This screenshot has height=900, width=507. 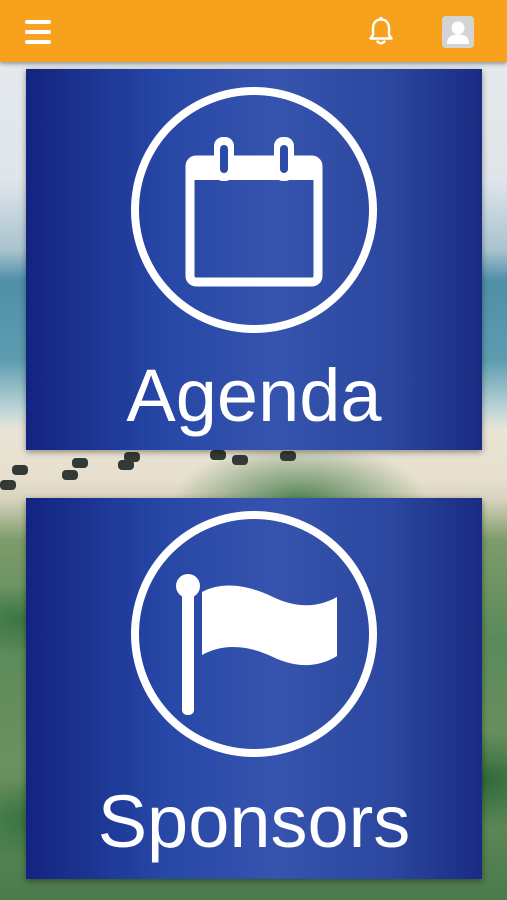 What do you see at coordinates (254, 210) in the screenshot?
I see `calendar-icon` at bounding box center [254, 210].